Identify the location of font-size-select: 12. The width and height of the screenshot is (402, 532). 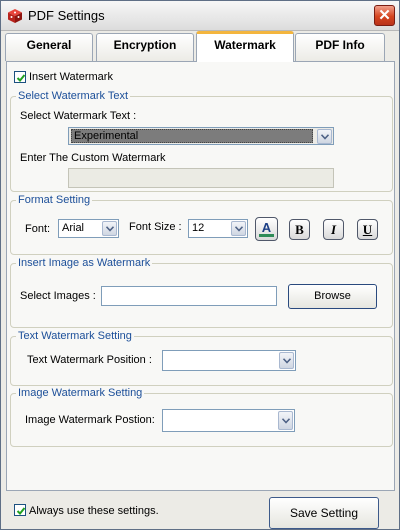
(218, 228).